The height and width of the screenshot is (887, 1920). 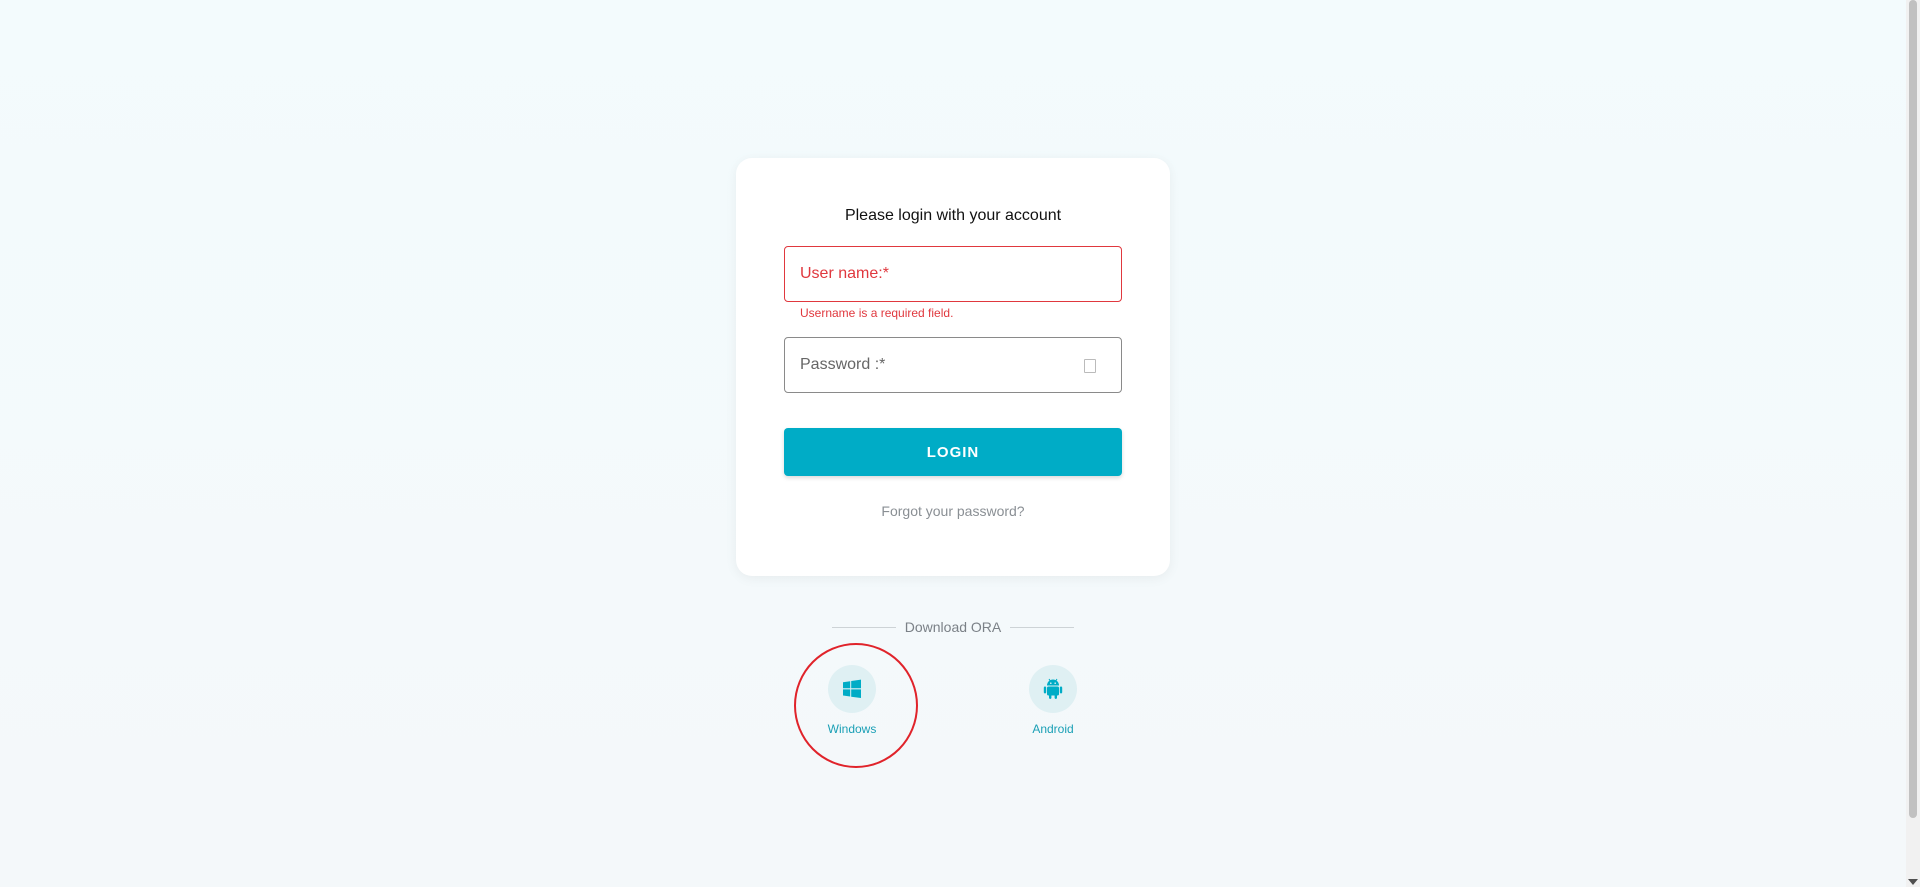 I want to click on username-label: User name:*, so click(x=844, y=273).